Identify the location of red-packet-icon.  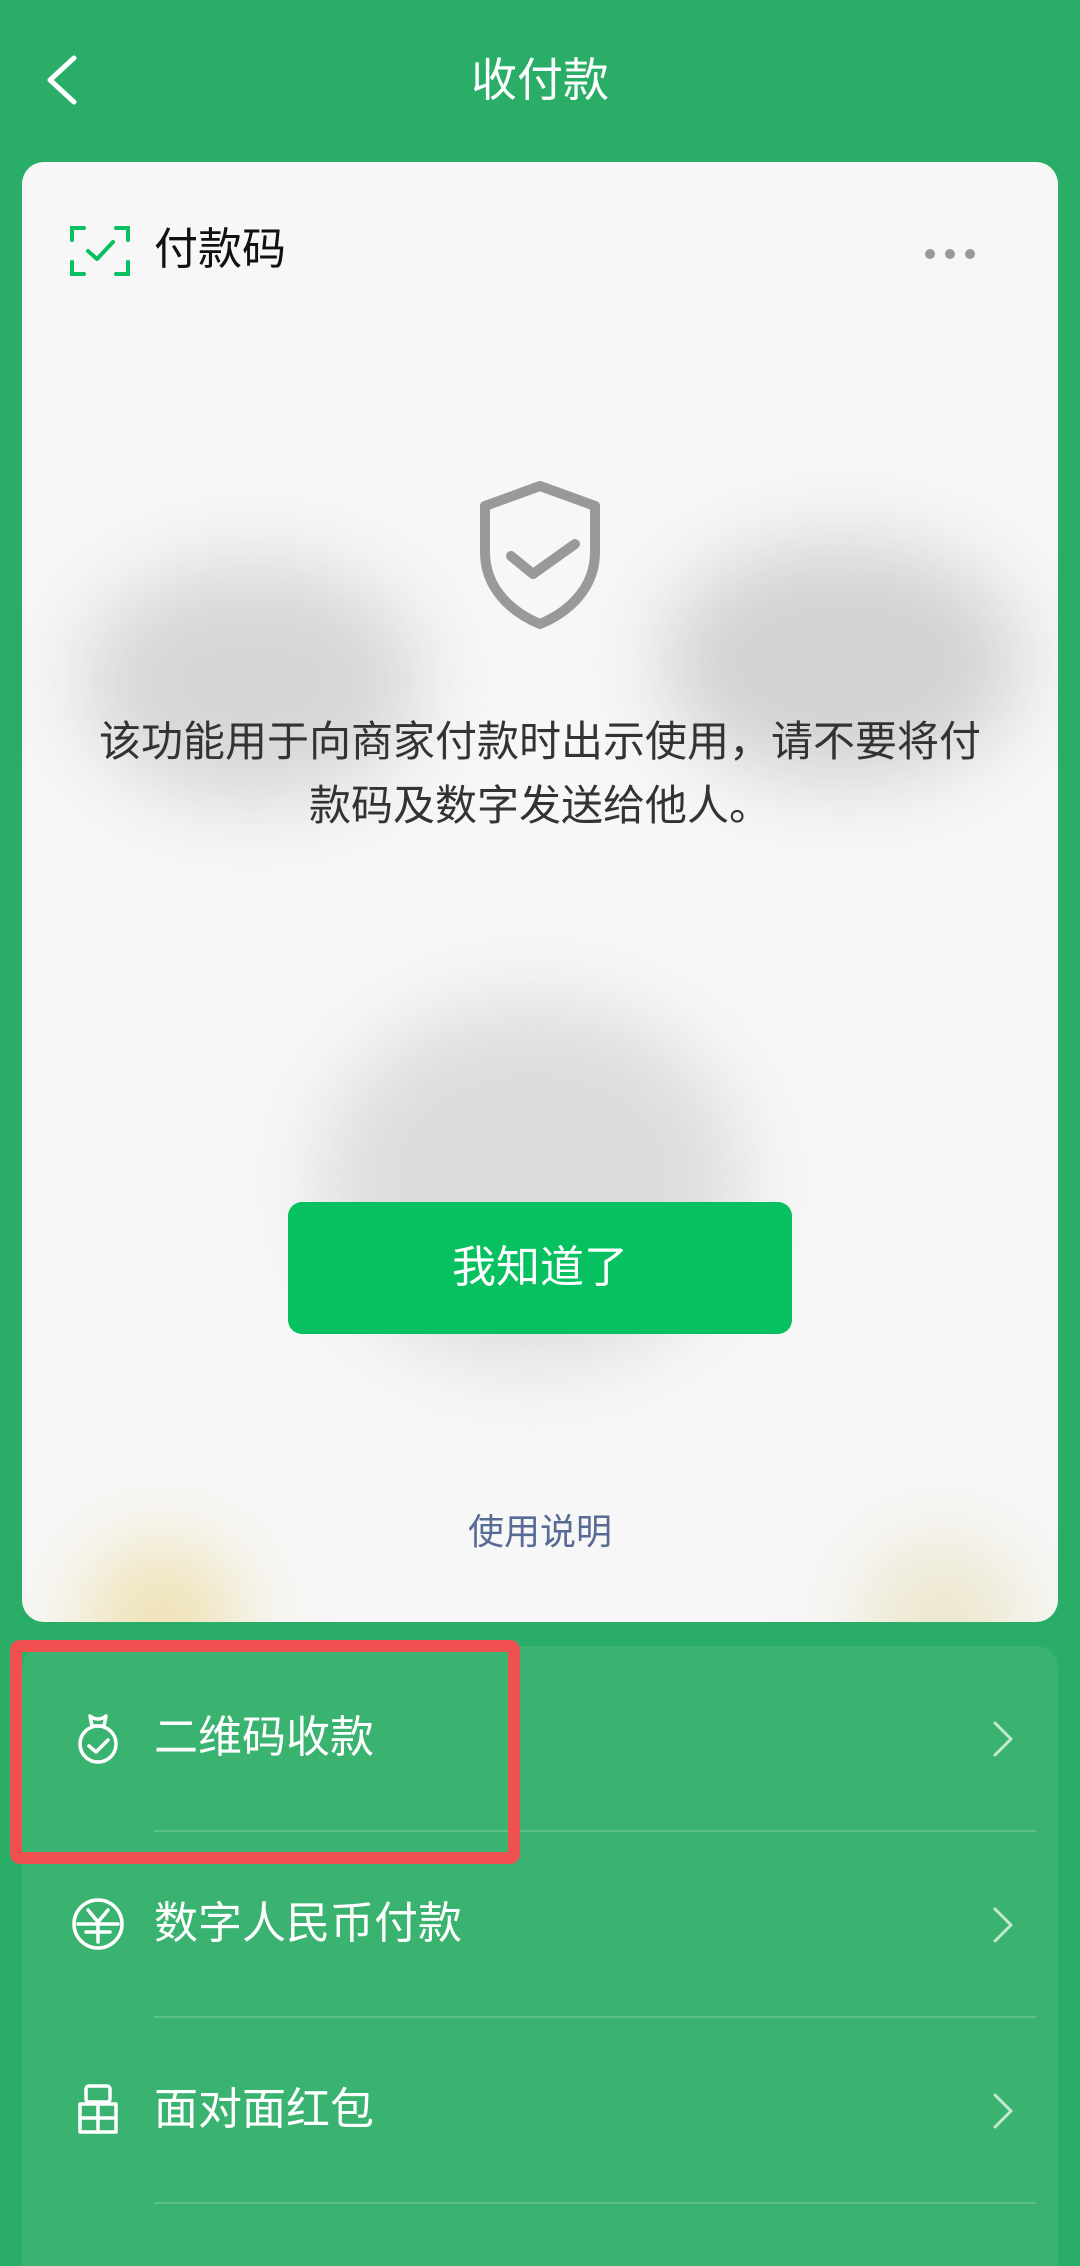
(98, 2109).